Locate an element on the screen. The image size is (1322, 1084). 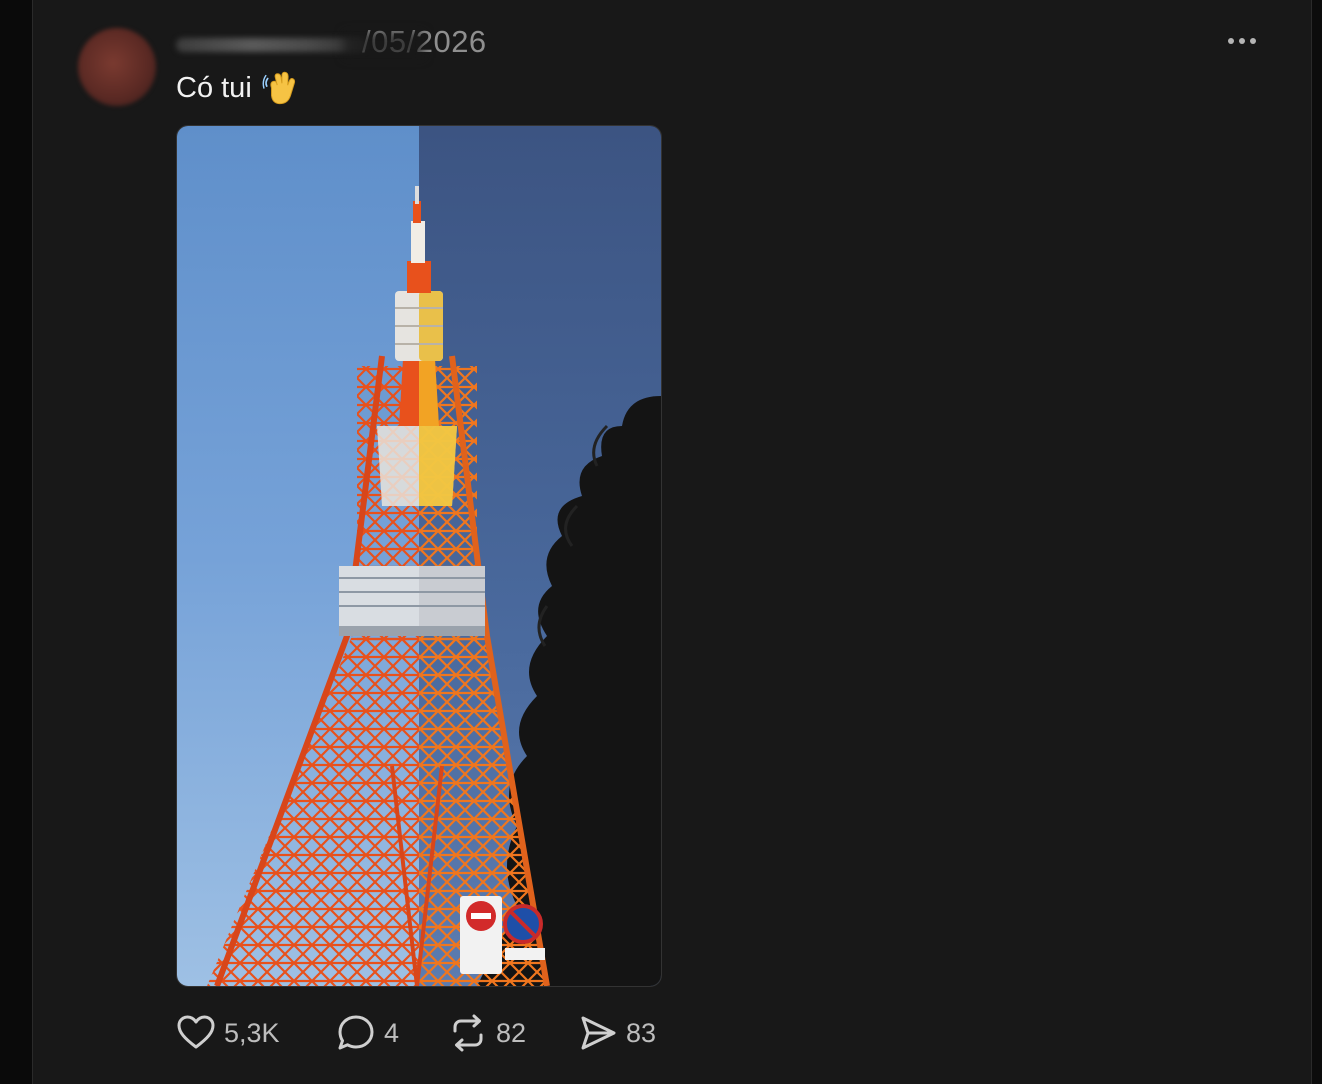
more-options-button is located at coordinates (1242, 41).